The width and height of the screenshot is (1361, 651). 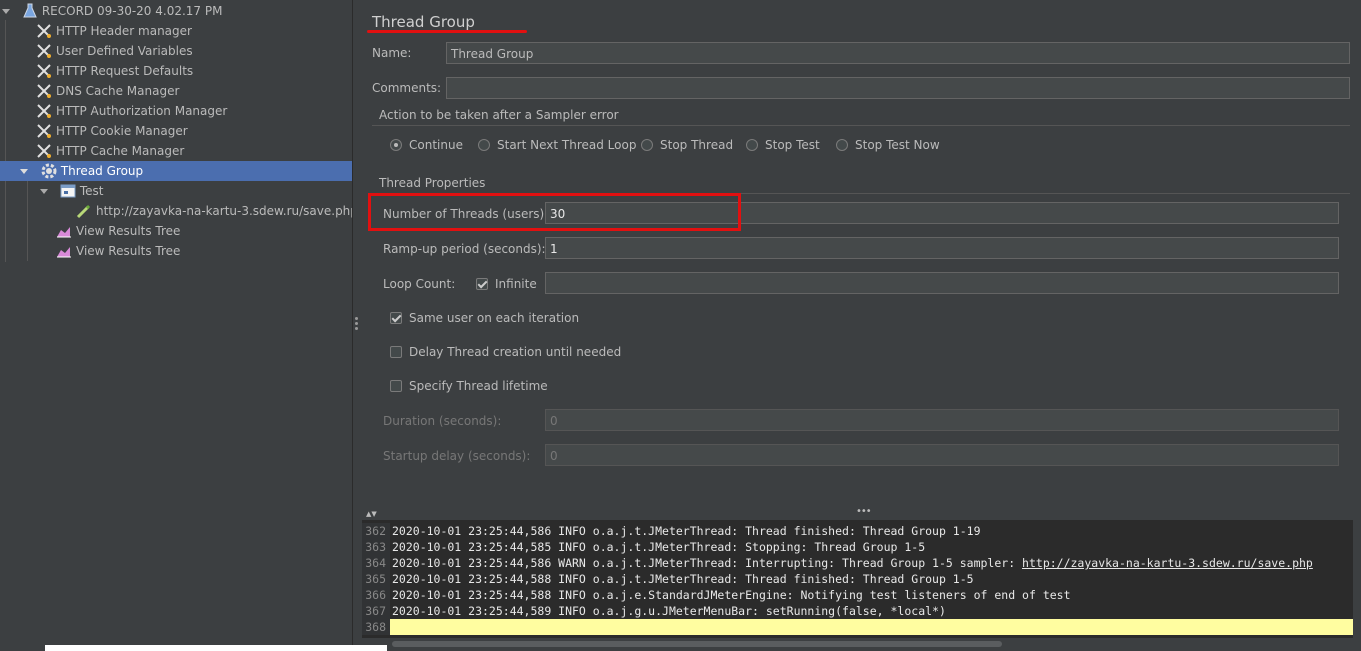 What do you see at coordinates (132, 11) in the screenshot?
I see `tree-root-label: RECORD 09-30-20 4.02.17 PM` at bounding box center [132, 11].